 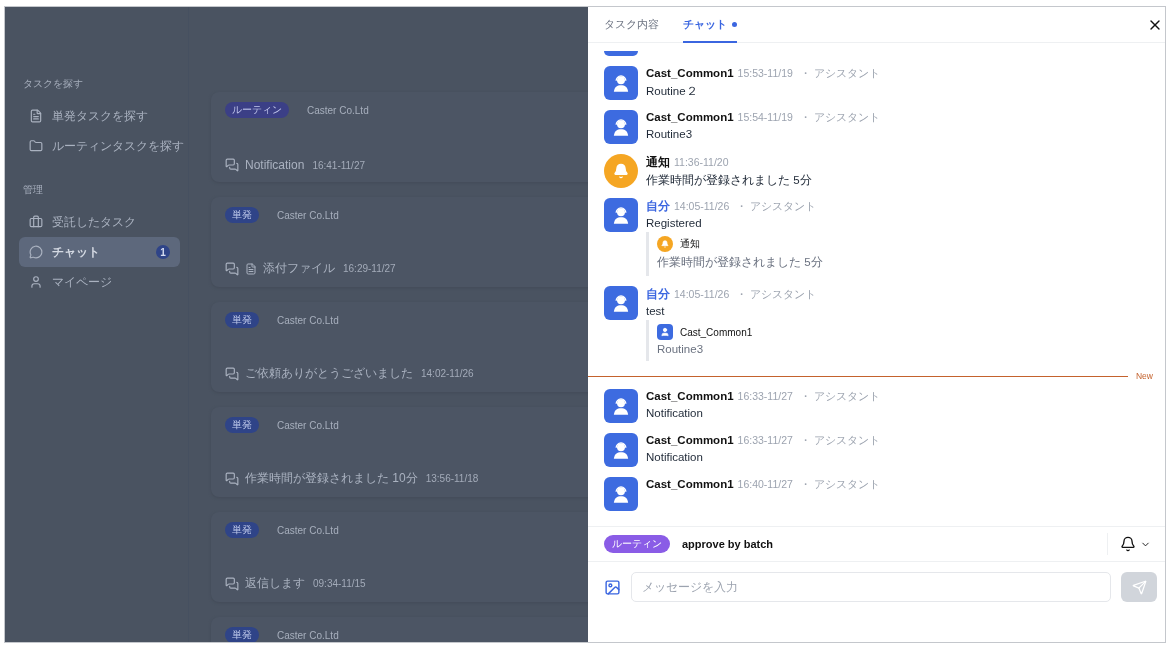 What do you see at coordinates (36, 146) in the screenshot?
I see `folder-icon` at bounding box center [36, 146].